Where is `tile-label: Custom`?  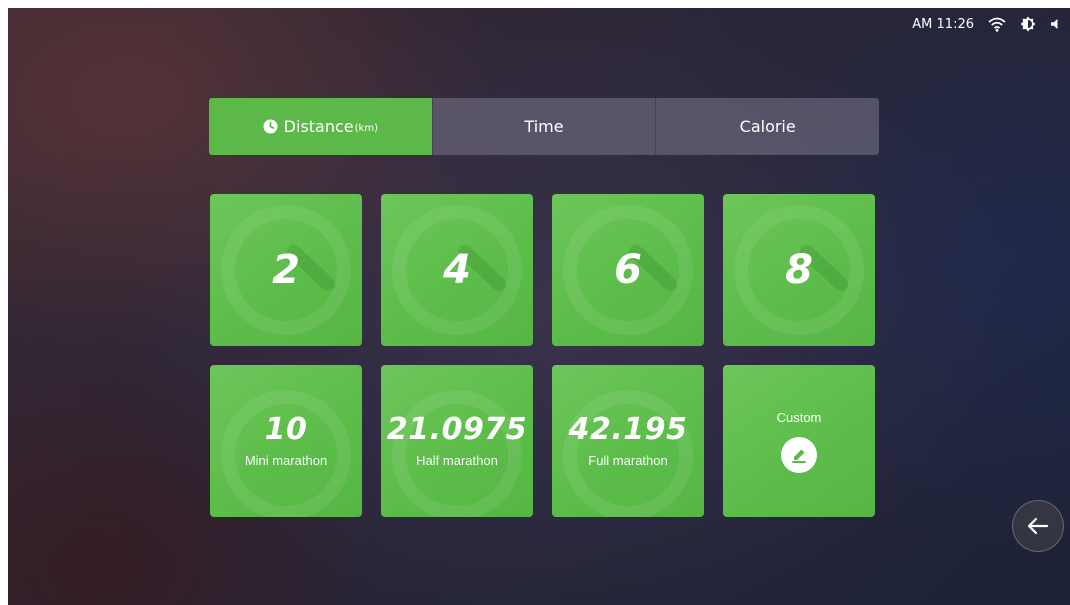
tile-label: Custom is located at coordinates (799, 417).